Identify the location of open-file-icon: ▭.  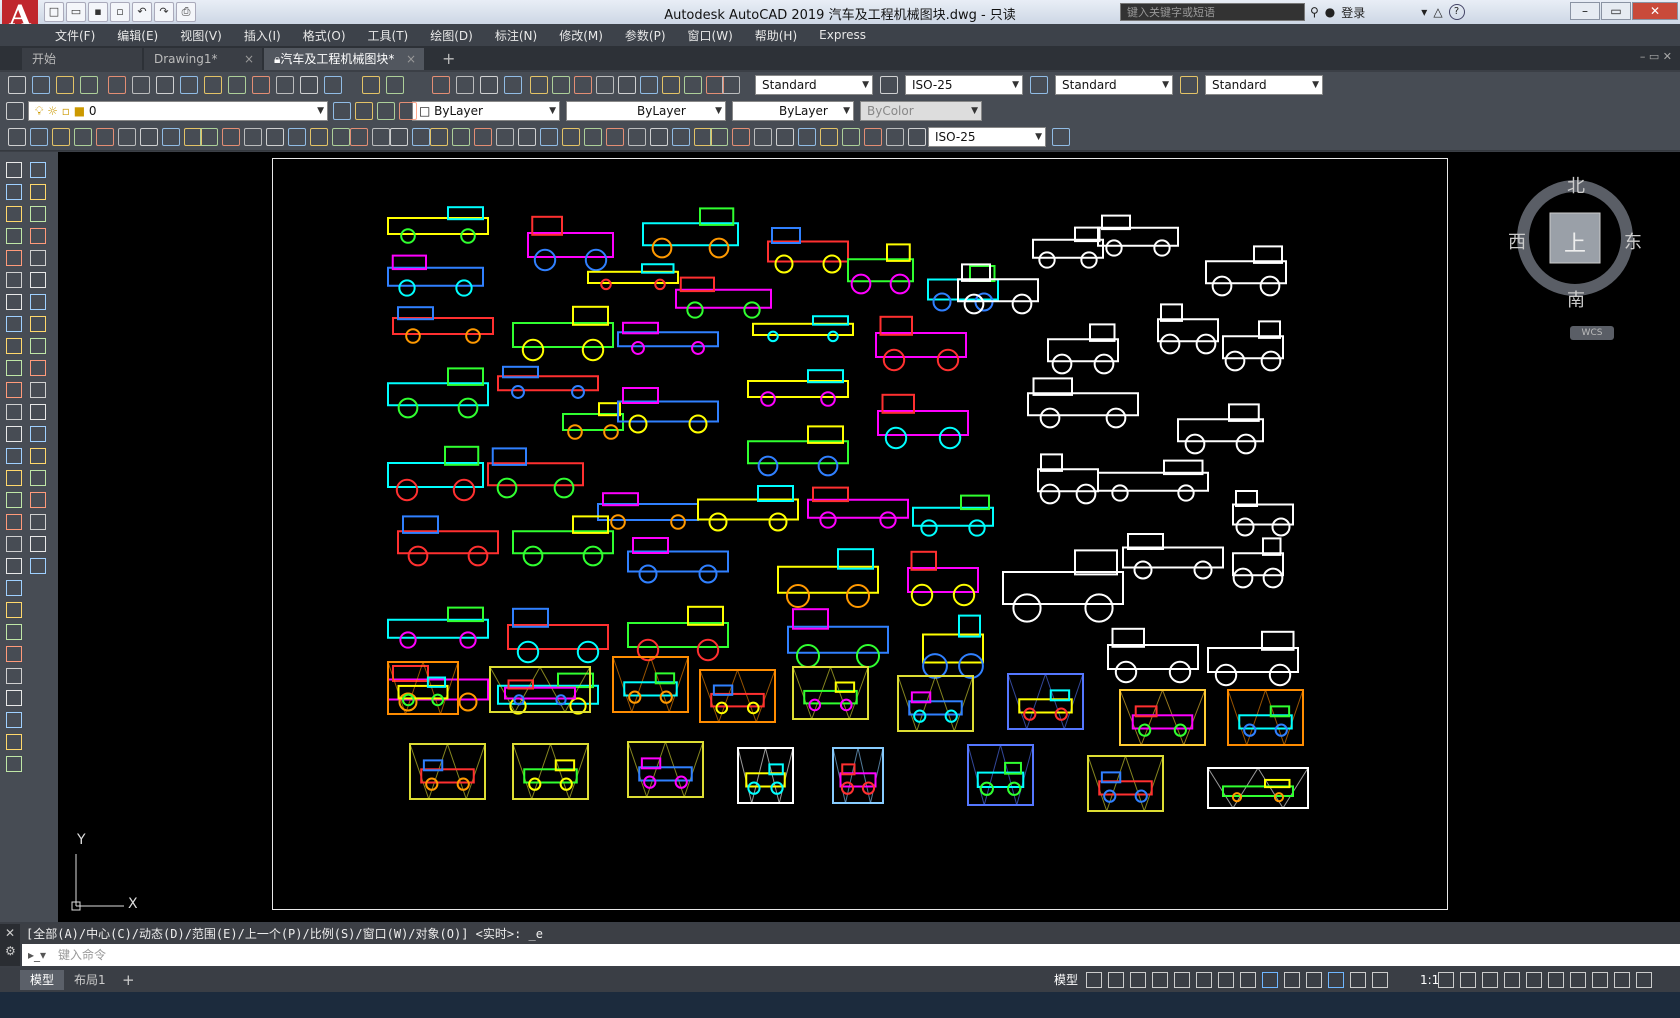
(76, 12).